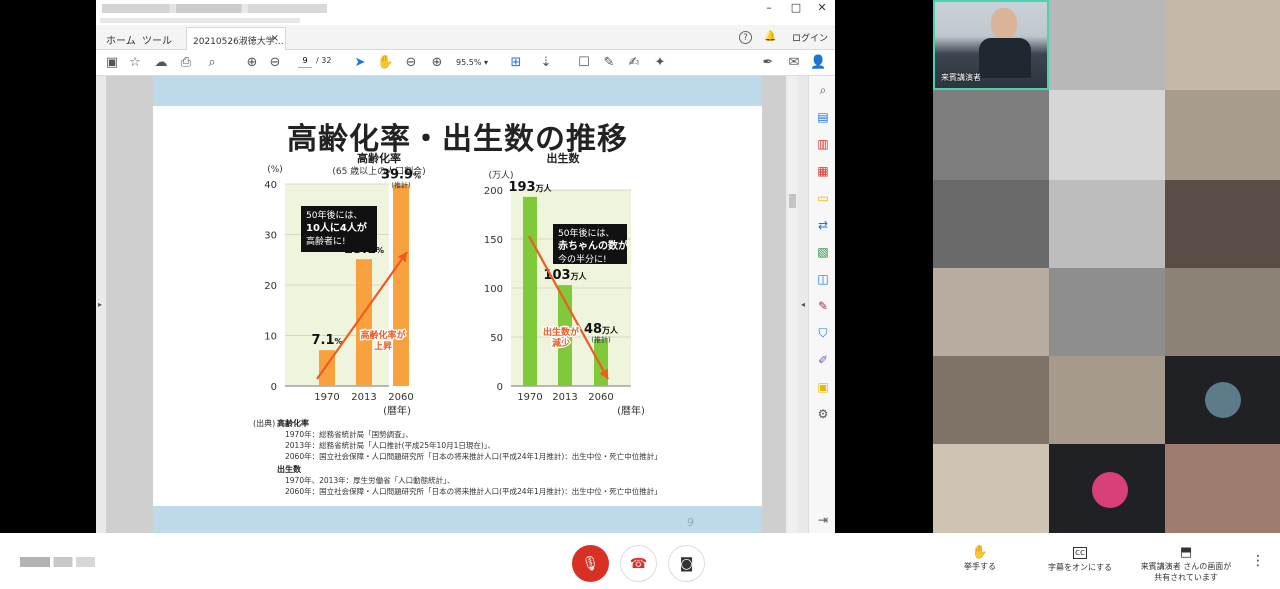 Image resolution: width=1280 pixels, height=589 pixels. What do you see at coordinates (270, 337) in the screenshot?
I see `y-tick-label: 10` at bounding box center [270, 337].